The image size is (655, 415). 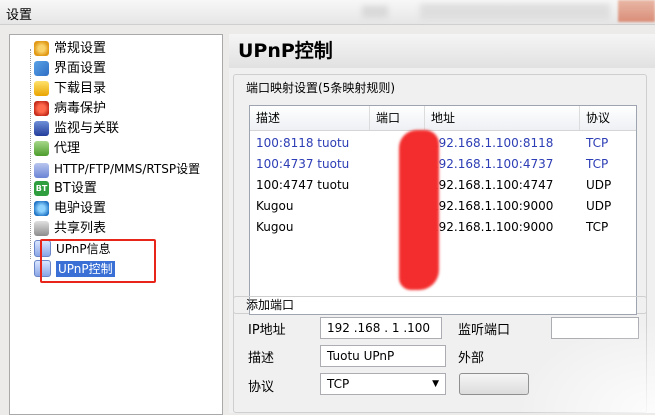 What do you see at coordinates (492, 185) in the screenshot?
I see `cell-address: 192.168.1.100:4747` at bounding box center [492, 185].